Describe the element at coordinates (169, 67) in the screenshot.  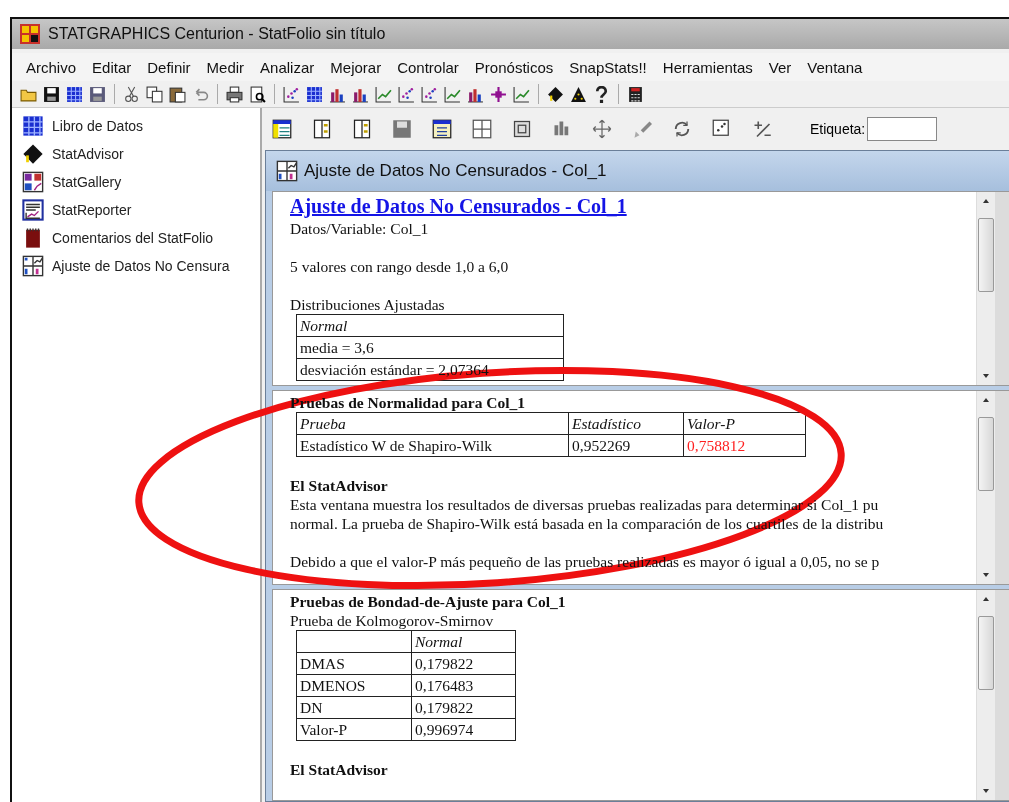
I see `menu-item: Definir` at that location.